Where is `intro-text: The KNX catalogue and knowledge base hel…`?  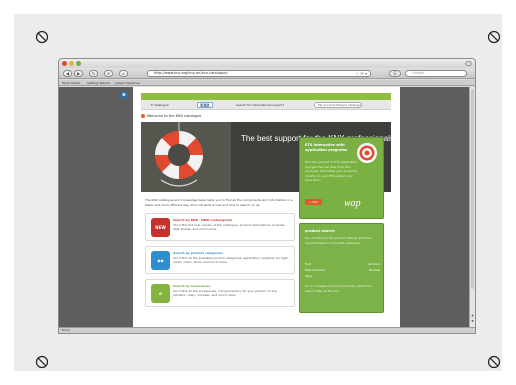
intro-text: The KNX catalogue and knowledge base hel… is located at coordinates (219, 202).